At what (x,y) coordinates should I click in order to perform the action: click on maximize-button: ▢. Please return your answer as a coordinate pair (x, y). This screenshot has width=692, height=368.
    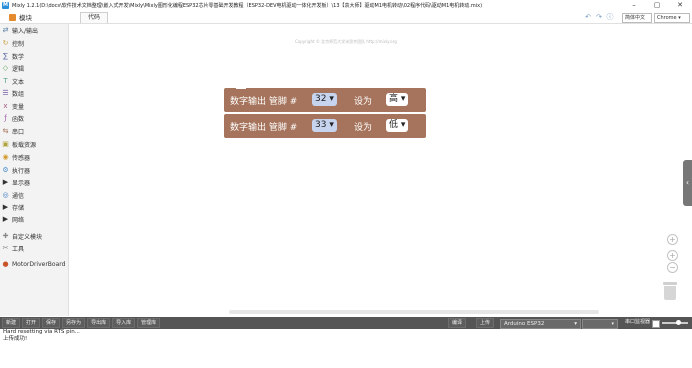
    Looking at the image, I should click on (657, 5).